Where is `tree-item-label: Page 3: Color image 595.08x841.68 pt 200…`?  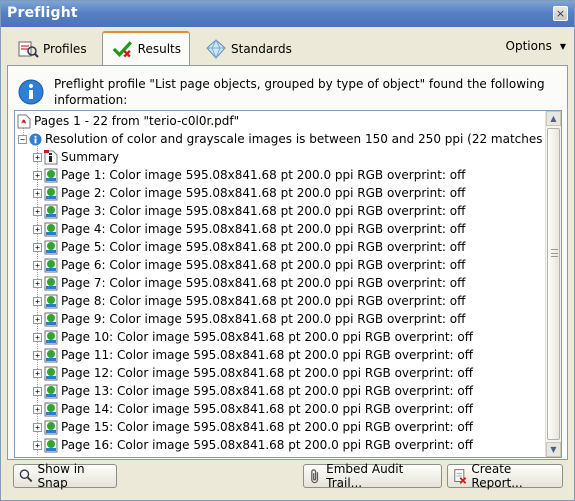
tree-item-label: Page 3: Color image 595.08x841.68 pt 200… is located at coordinates (263, 211).